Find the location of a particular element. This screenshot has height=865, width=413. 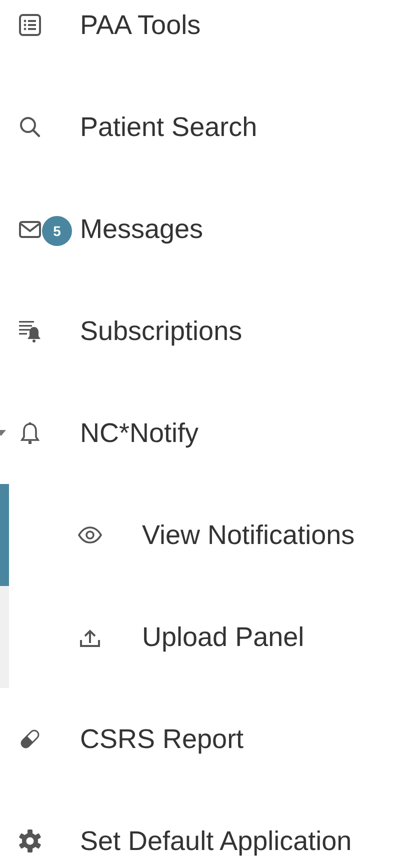

menu-item: Upload Panel is located at coordinates (223, 637).